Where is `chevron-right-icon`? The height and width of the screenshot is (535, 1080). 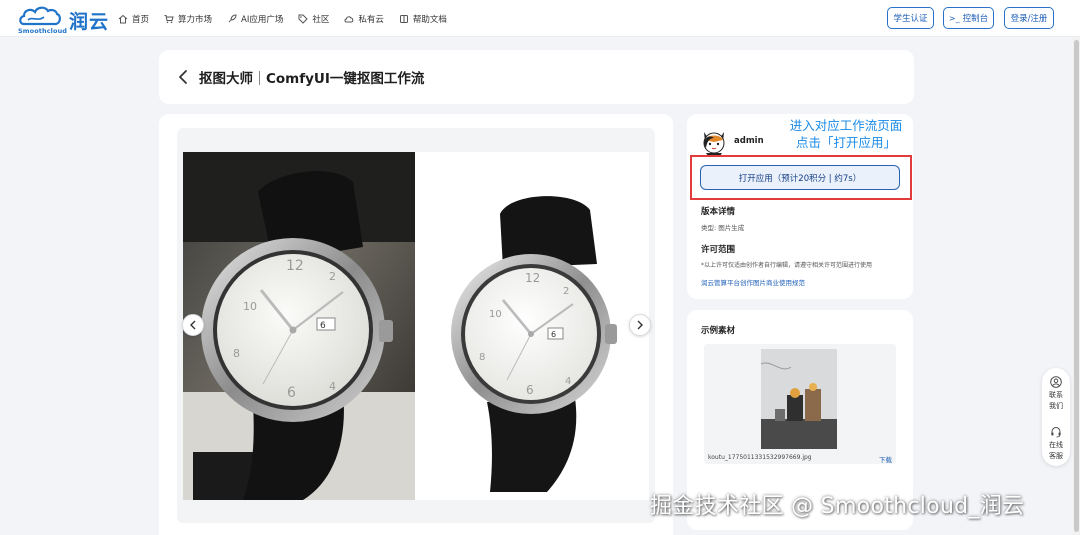
chevron-right-icon is located at coordinates (640, 325).